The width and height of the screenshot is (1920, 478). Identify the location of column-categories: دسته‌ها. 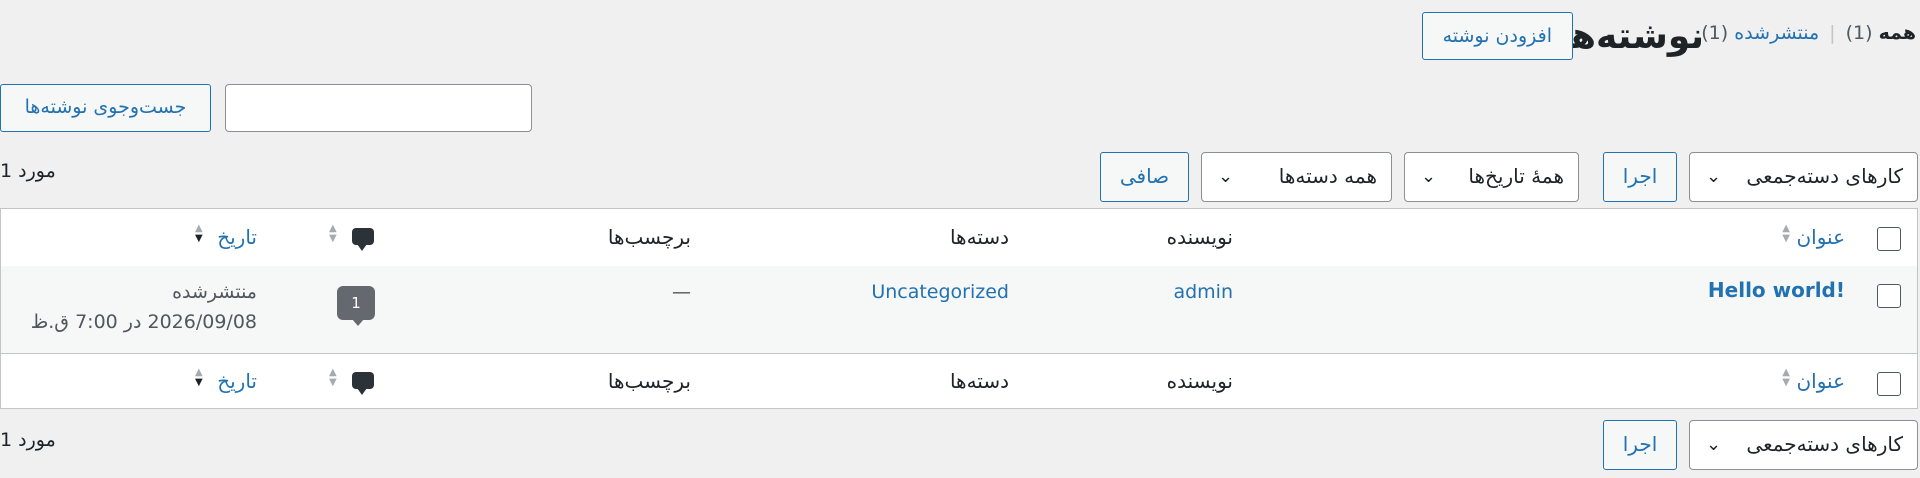
(979, 237).